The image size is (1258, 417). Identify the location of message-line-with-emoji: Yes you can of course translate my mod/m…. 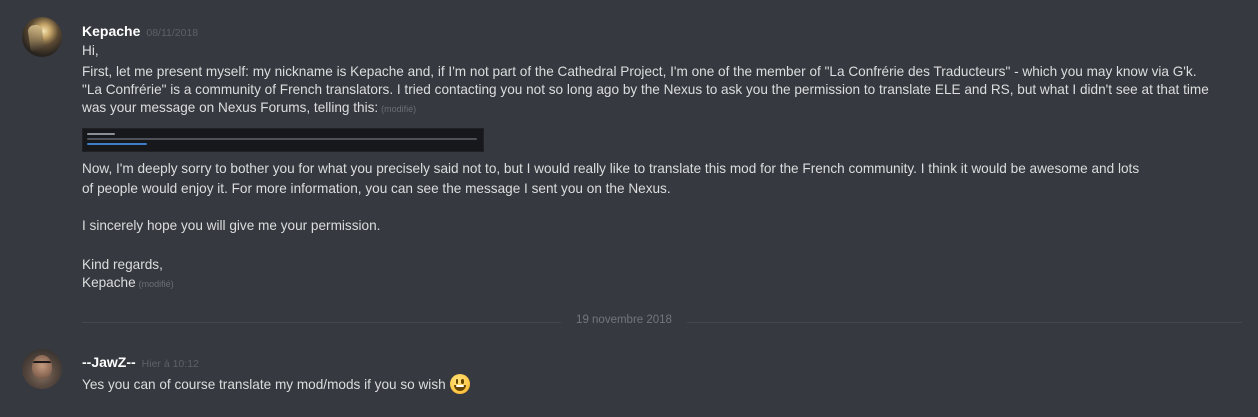
(276, 384).